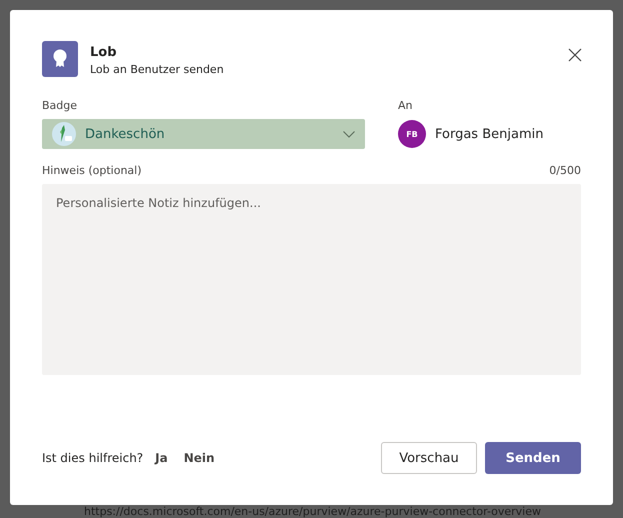 The height and width of the screenshot is (518, 623). What do you see at coordinates (104, 52) in the screenshot?
I see `dialog-title: Lob` at bounding box center [104, 52].